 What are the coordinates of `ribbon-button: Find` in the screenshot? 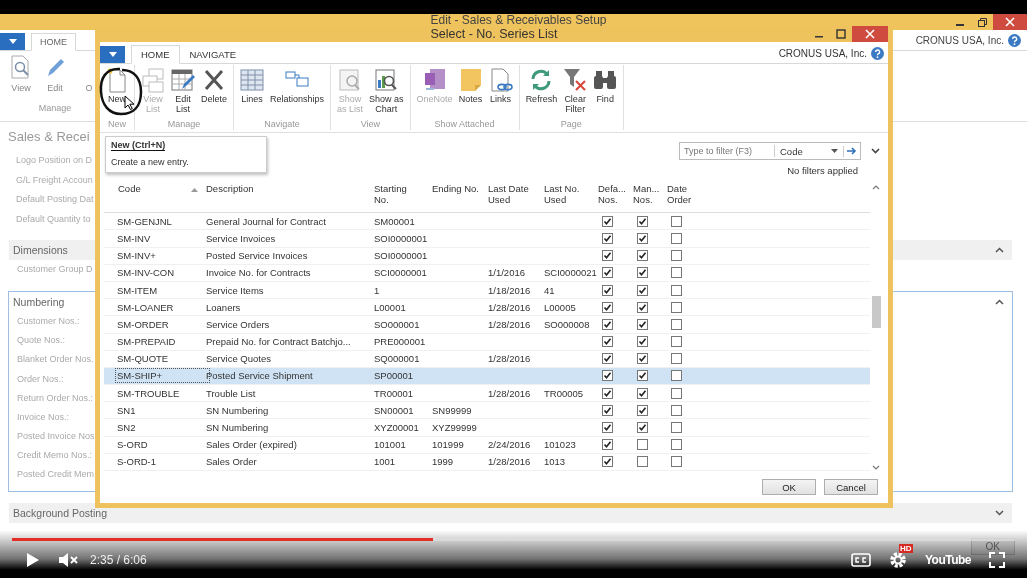 It's located at (605, 91).